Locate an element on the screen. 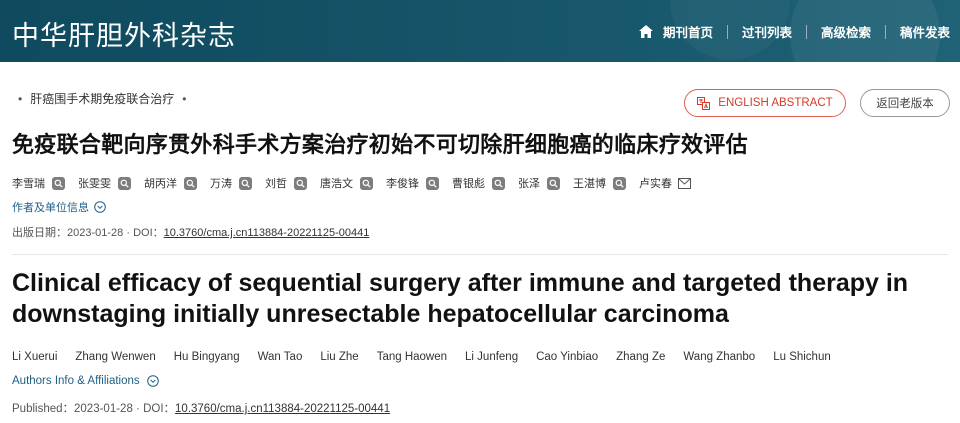  author-name: 张雯雯 is located at coordinates (94, 184).